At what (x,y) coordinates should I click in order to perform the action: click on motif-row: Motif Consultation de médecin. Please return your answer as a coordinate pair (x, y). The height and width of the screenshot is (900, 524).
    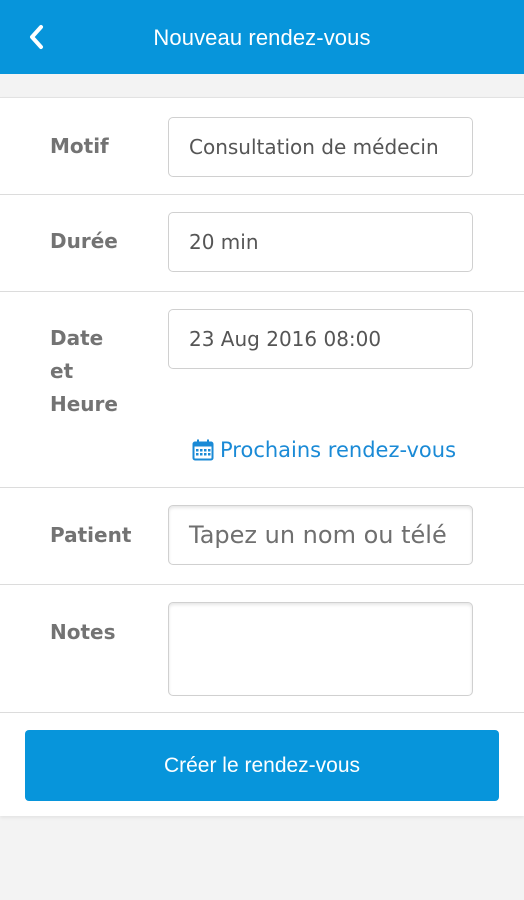
    Looking at the image, I should click on (262, 146).